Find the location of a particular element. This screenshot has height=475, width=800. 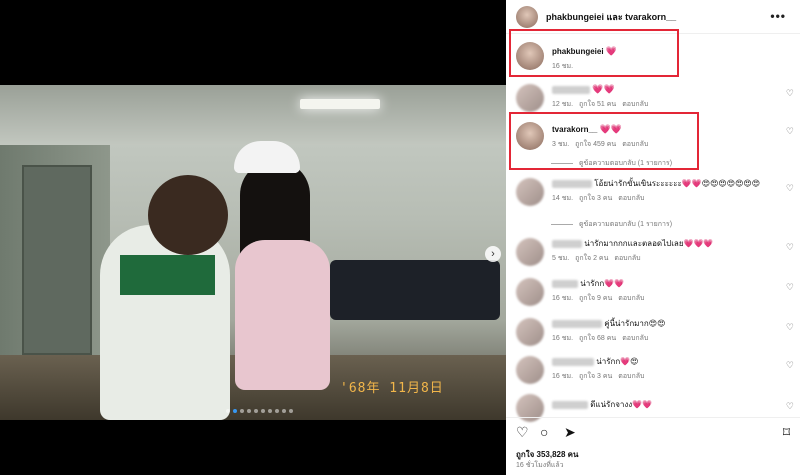

next-slide-button: › is located at coordinates (493, 254).